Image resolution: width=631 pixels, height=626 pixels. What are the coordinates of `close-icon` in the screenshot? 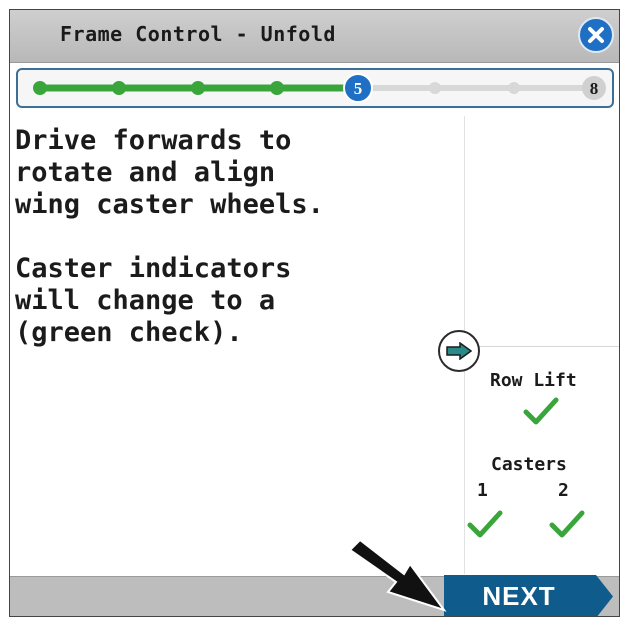 It's located at (596, 35).